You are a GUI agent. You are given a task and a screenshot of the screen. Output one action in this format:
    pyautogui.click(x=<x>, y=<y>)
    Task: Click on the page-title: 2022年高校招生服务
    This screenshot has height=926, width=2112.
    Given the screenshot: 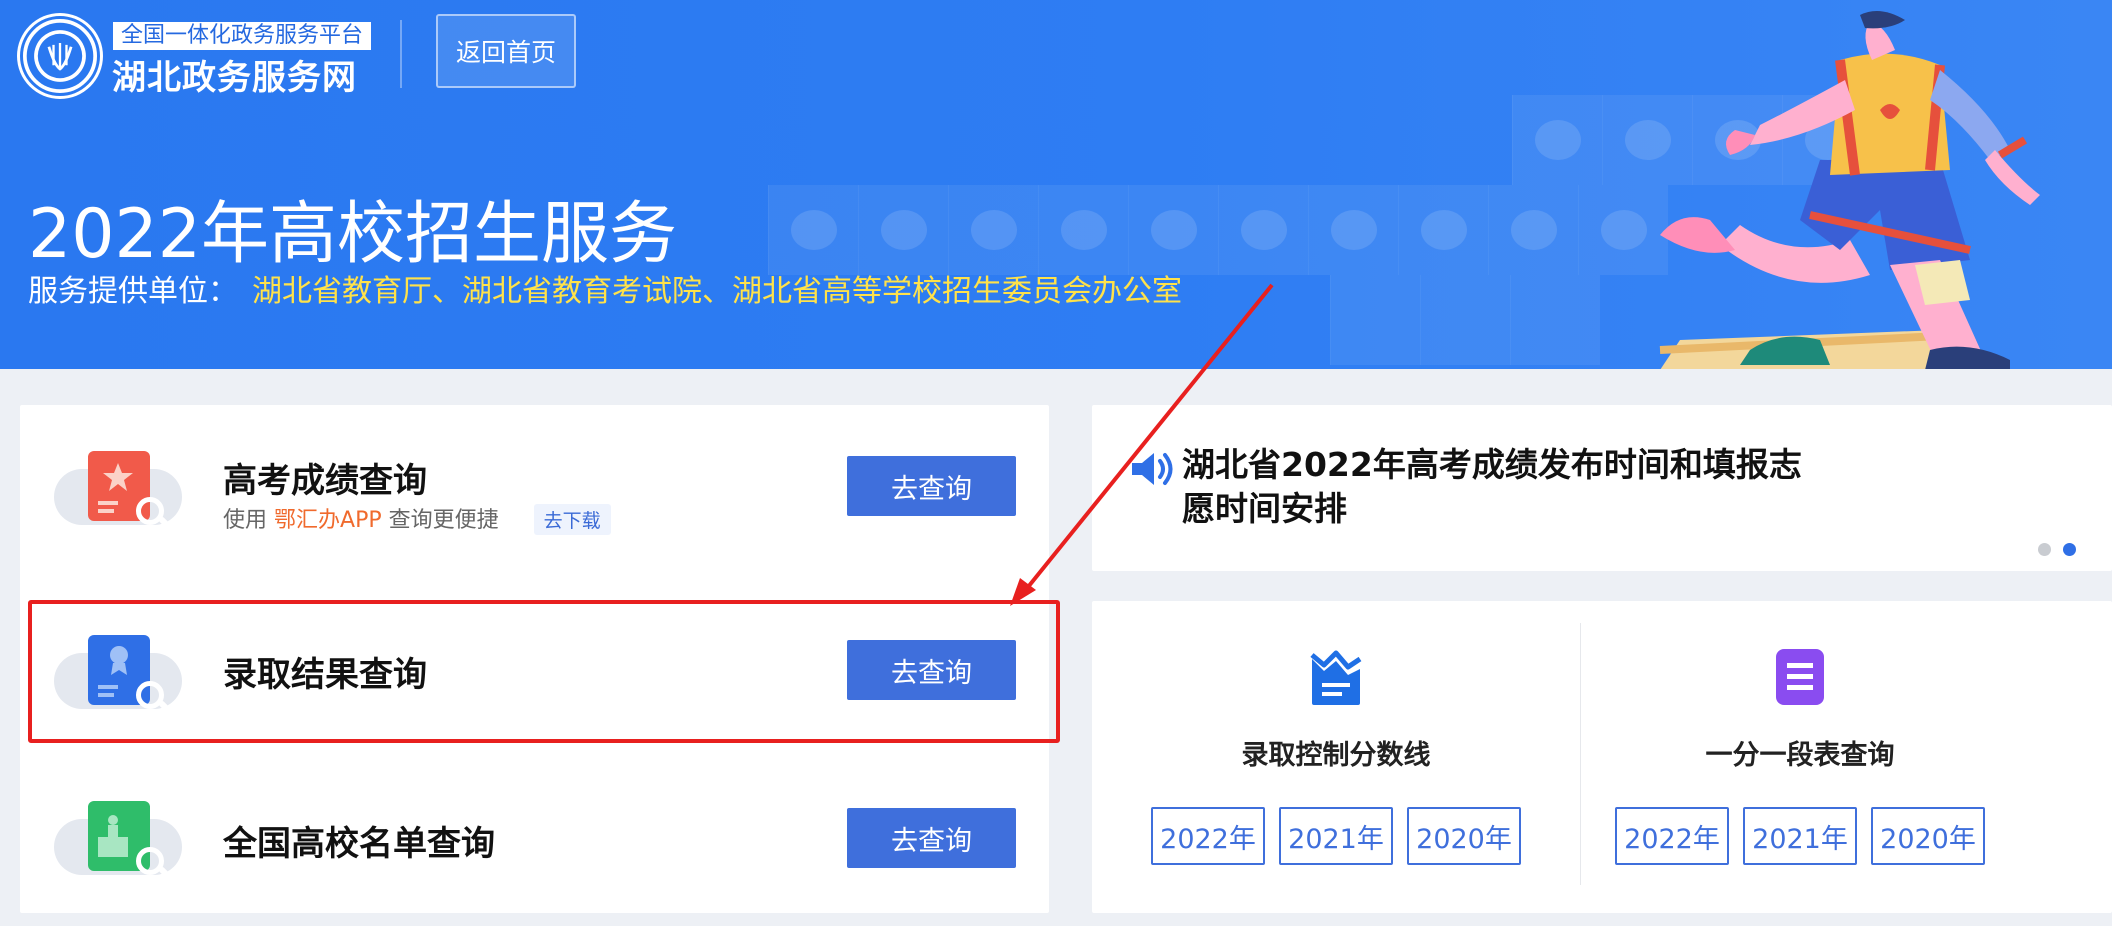 What is the action you would take?
    pyautogui.click(x=353, y=234)
    